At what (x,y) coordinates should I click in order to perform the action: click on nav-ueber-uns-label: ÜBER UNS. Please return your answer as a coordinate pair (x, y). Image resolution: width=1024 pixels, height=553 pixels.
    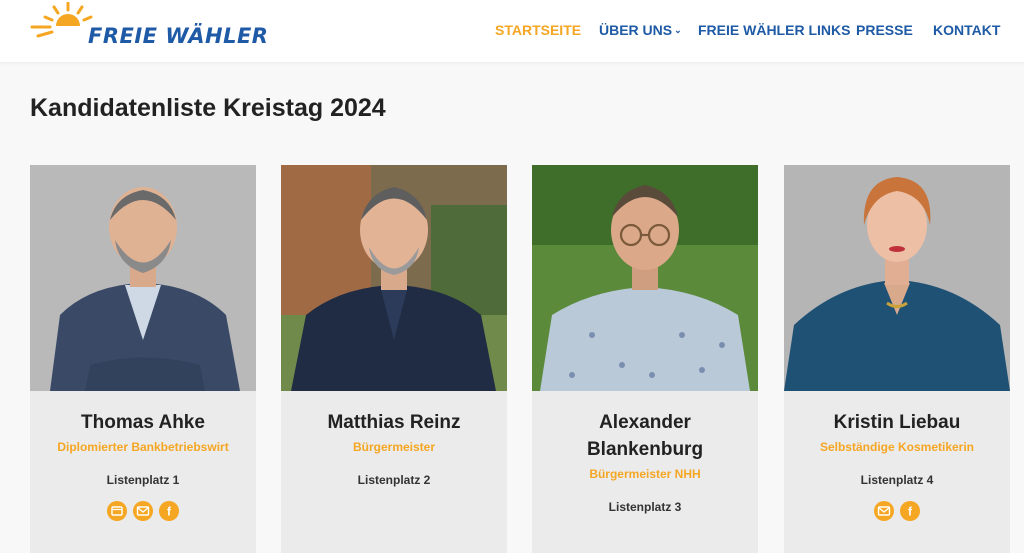
    Looking at the image, I should click on (636, 30).